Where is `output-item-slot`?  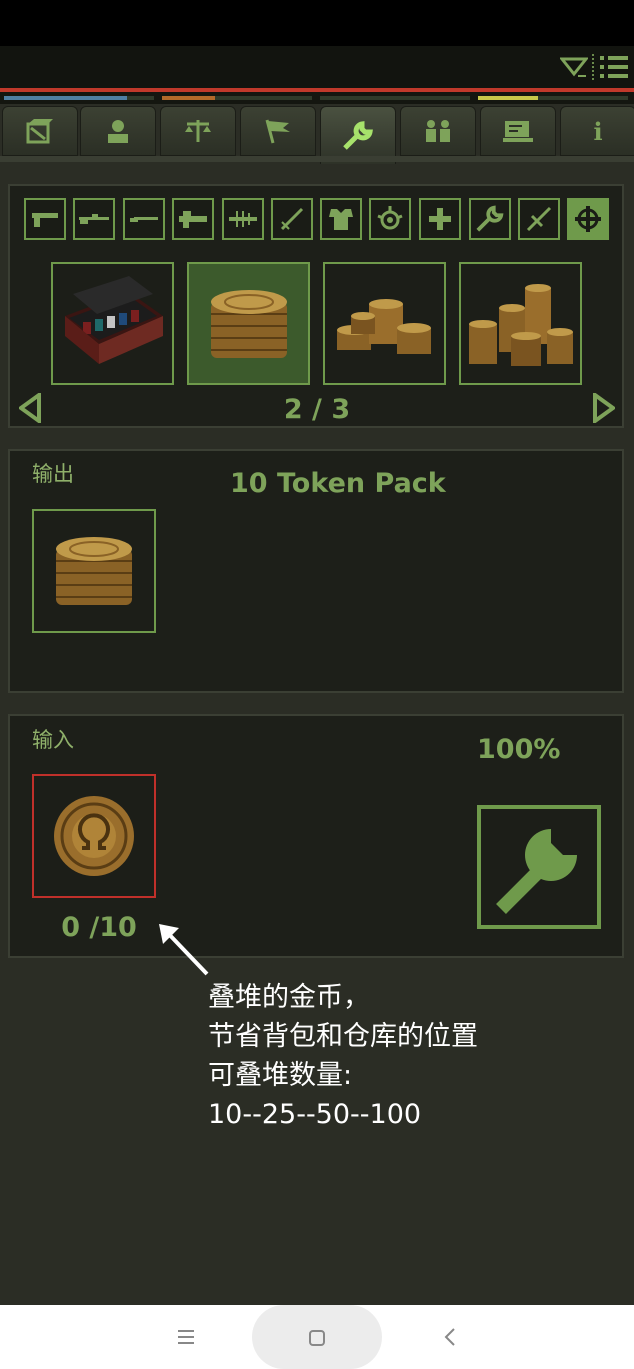 output-item-slot is located at coordinates (94, 571).